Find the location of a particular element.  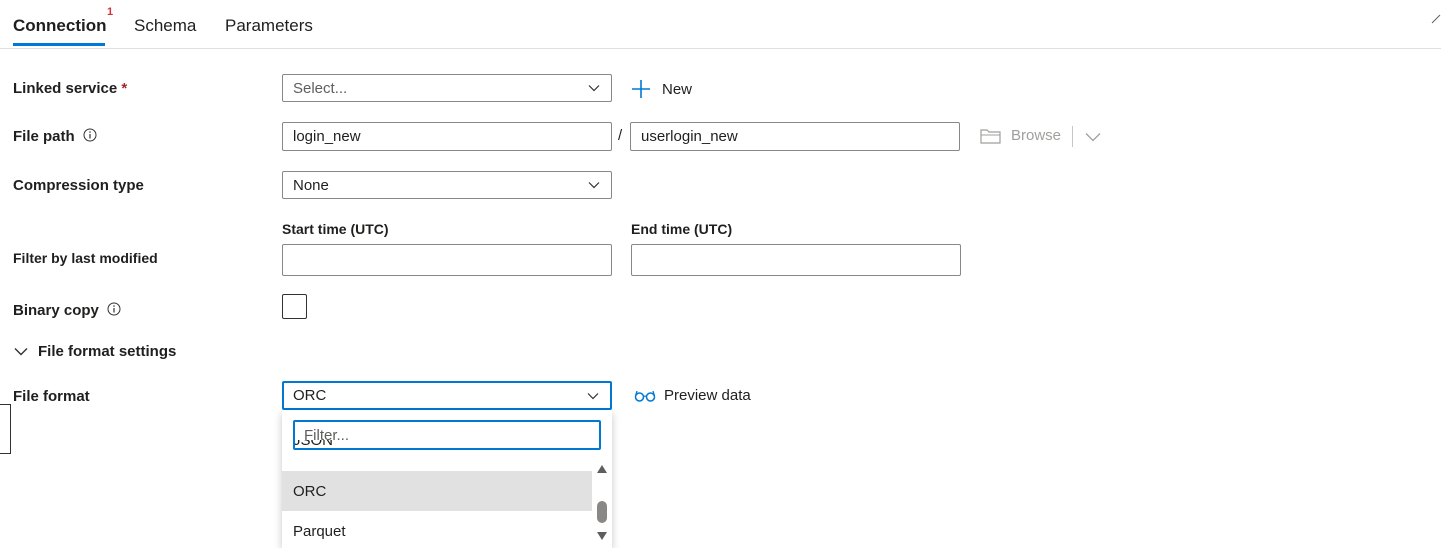

side-panel-handle is located at coordinates (5, 429).